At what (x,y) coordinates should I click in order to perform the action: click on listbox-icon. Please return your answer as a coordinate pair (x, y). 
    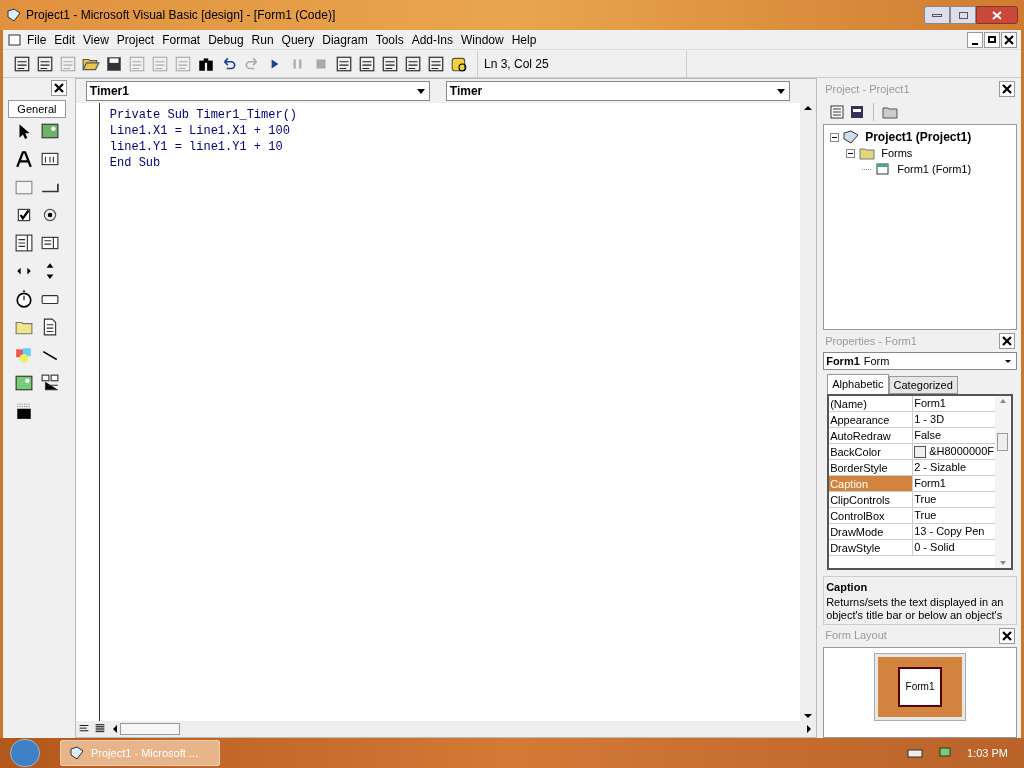
    Looking at the image, I should click on (49, 243).